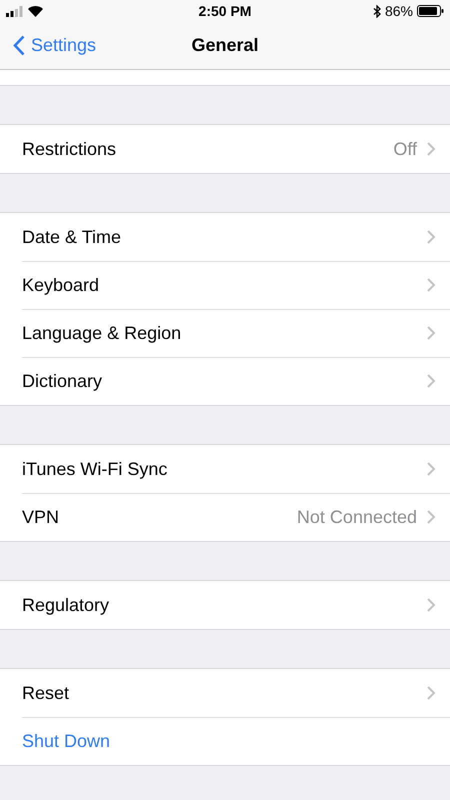 The width and height of the screenshot is (450, 800). I want to click on settings-row: Reset, so click(225, 693).